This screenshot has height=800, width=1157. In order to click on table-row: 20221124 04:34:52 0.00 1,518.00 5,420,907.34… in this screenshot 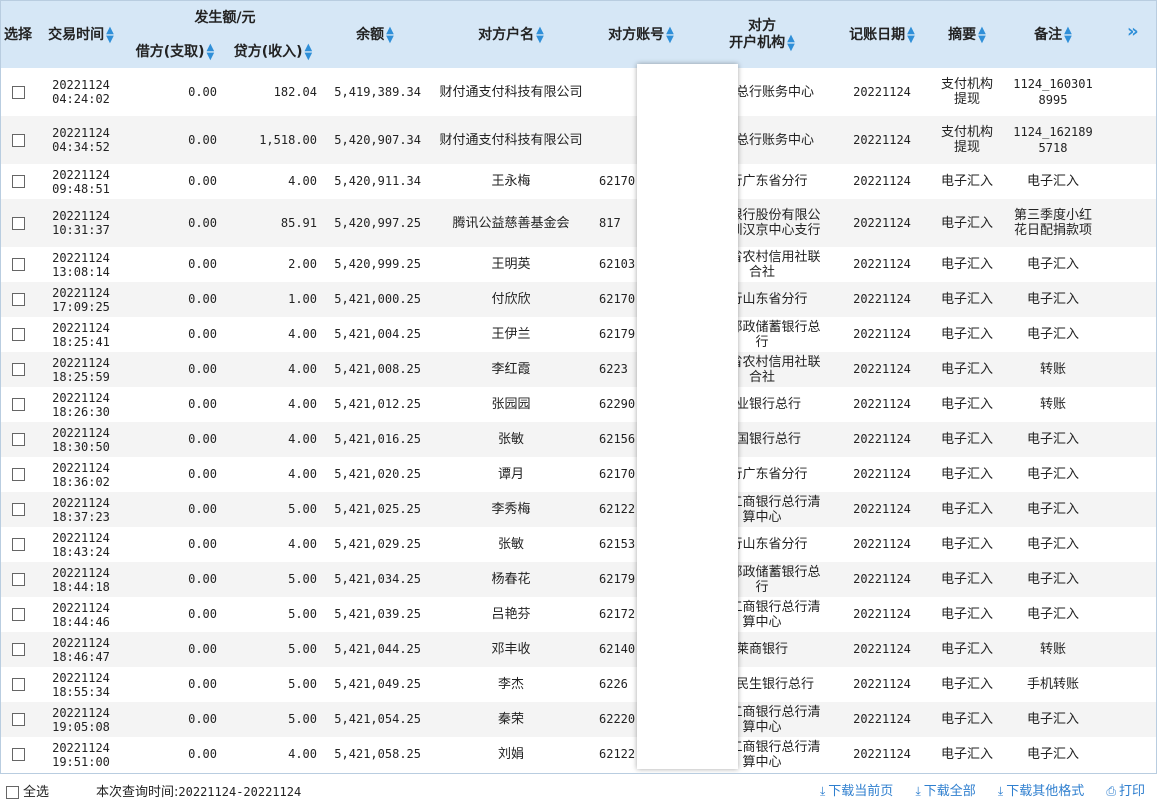, I will do `click(578, 140)`.